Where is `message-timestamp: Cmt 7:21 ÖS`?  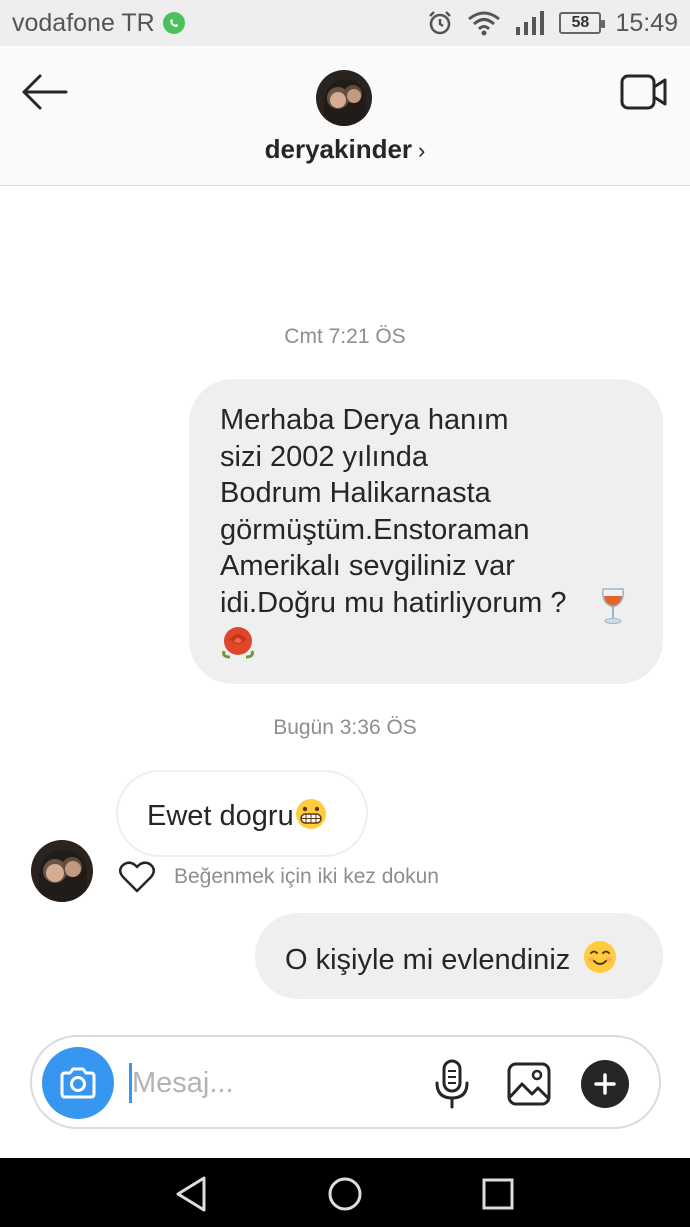
message-timestamp: Cmt 7:21 ÖS is located at coordinates (345, 336).